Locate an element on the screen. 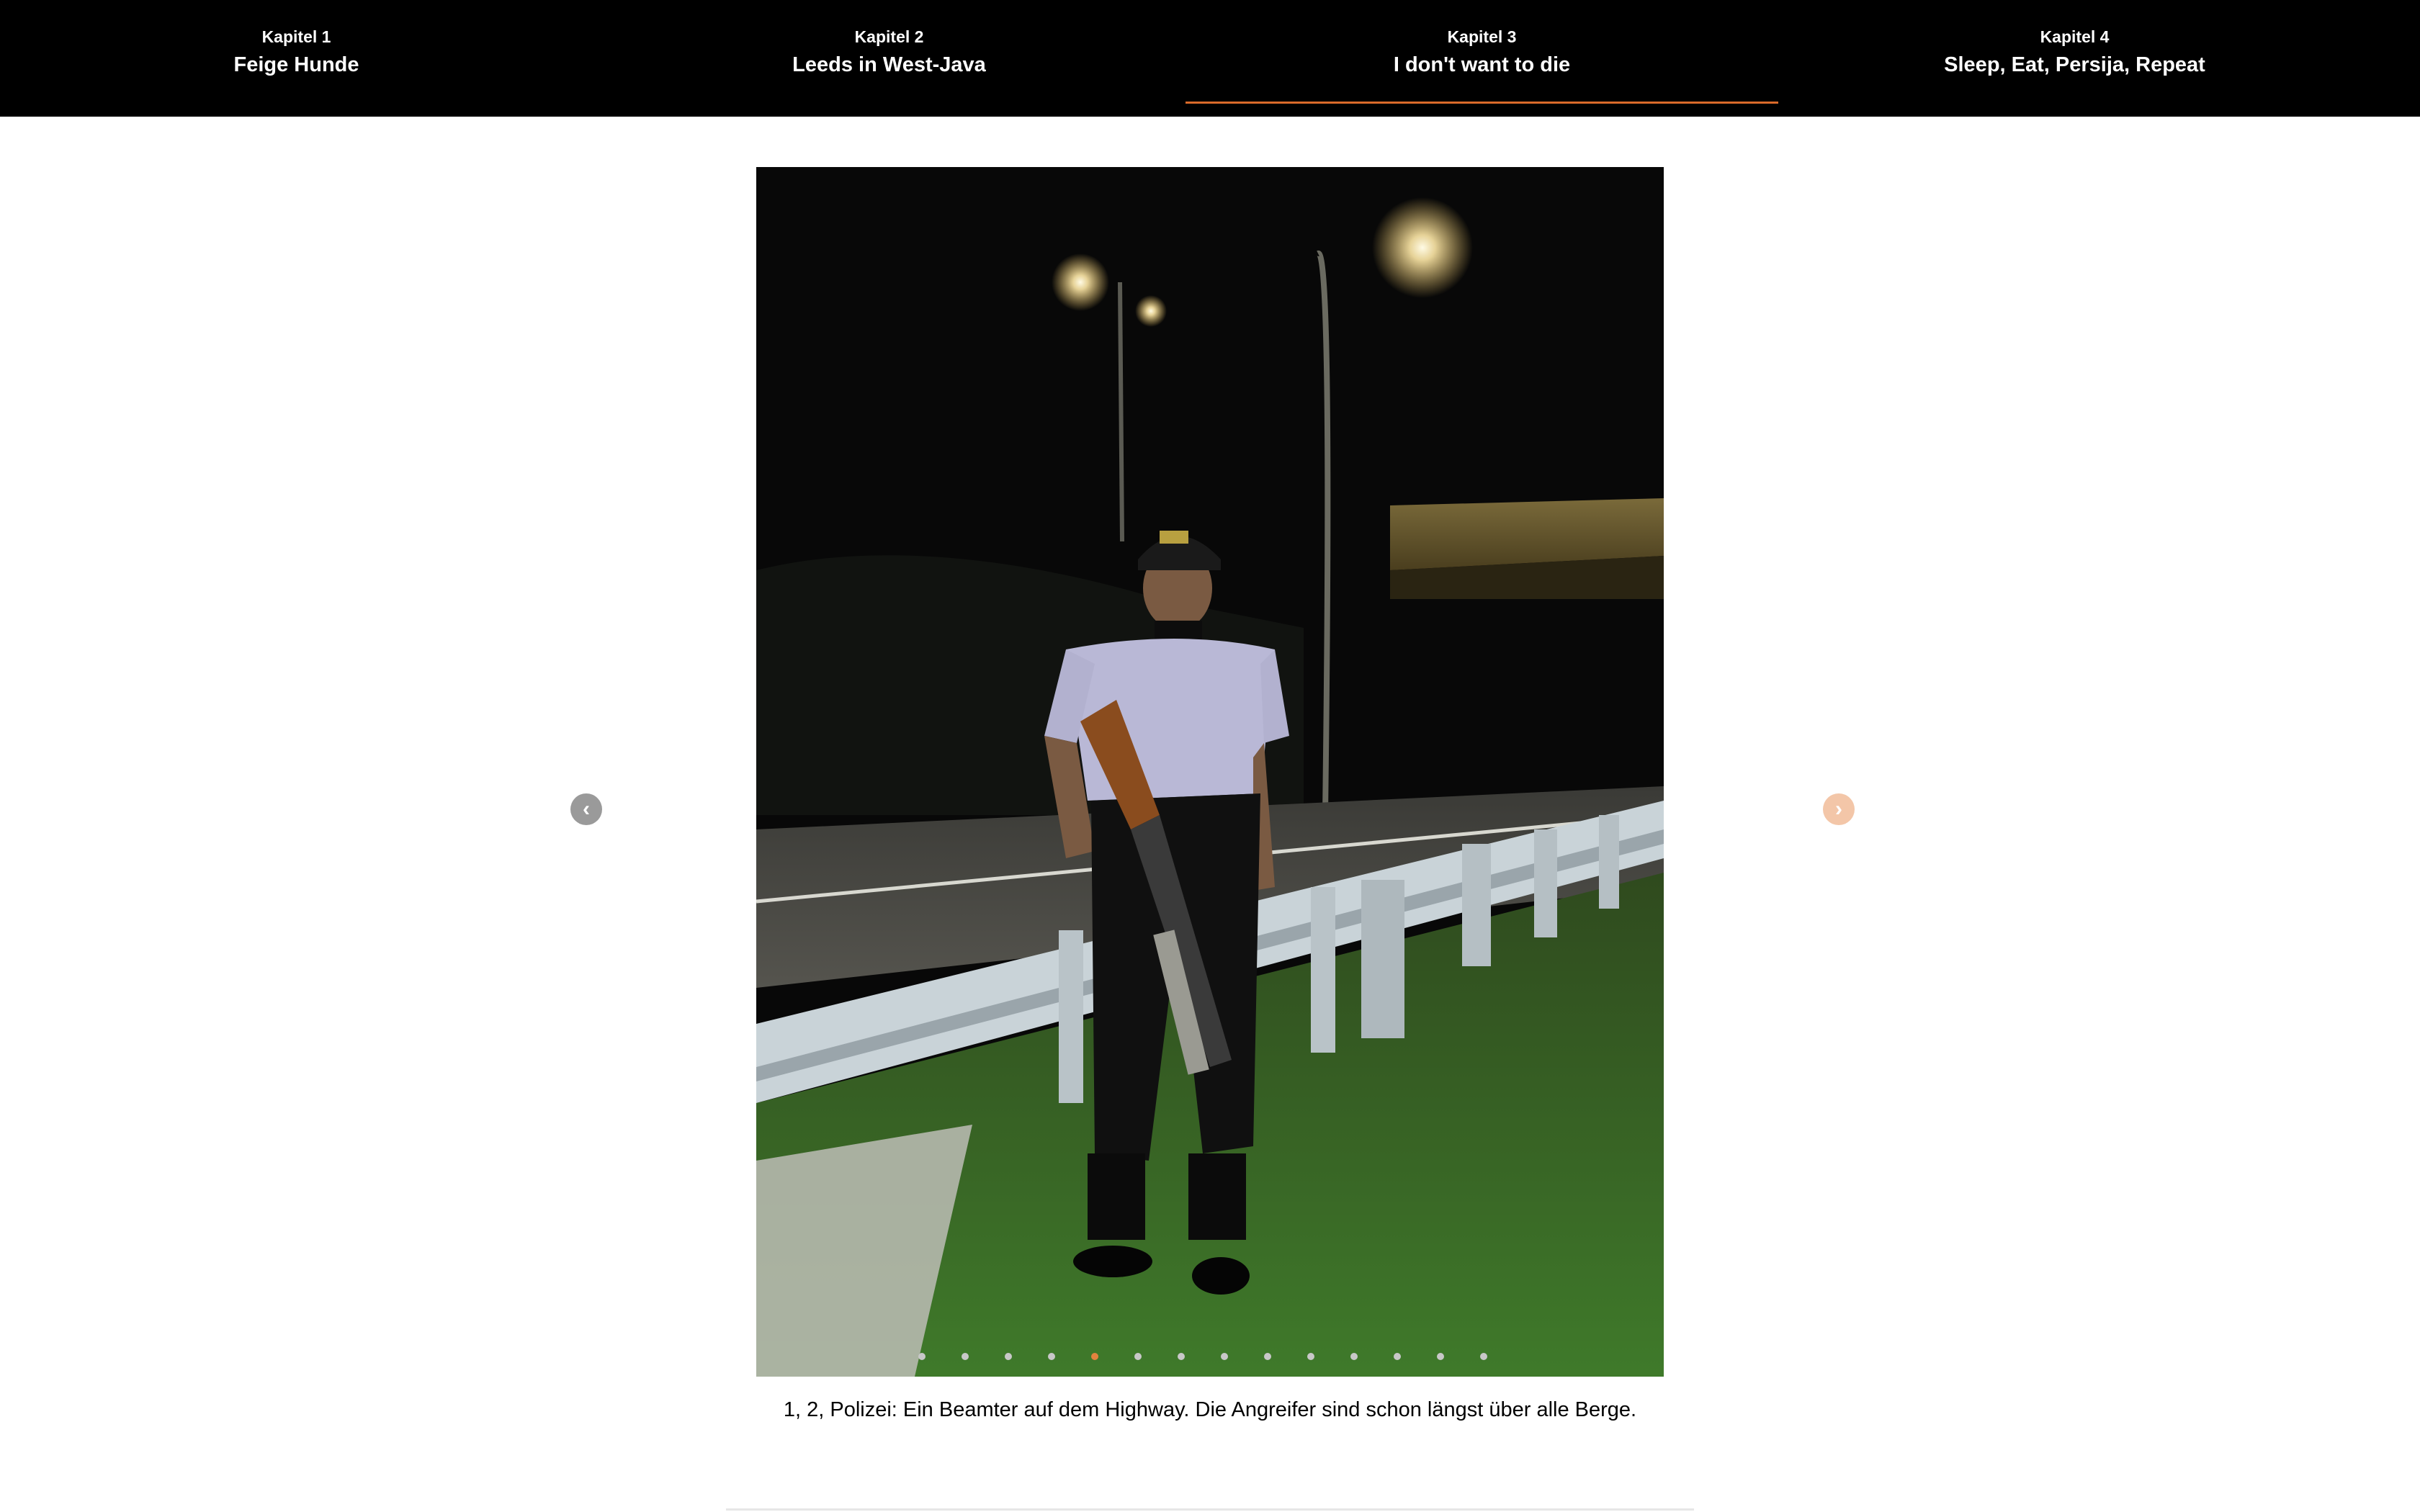  chapter-number: Kapitel 3 is located at coordinates (1482, 36).